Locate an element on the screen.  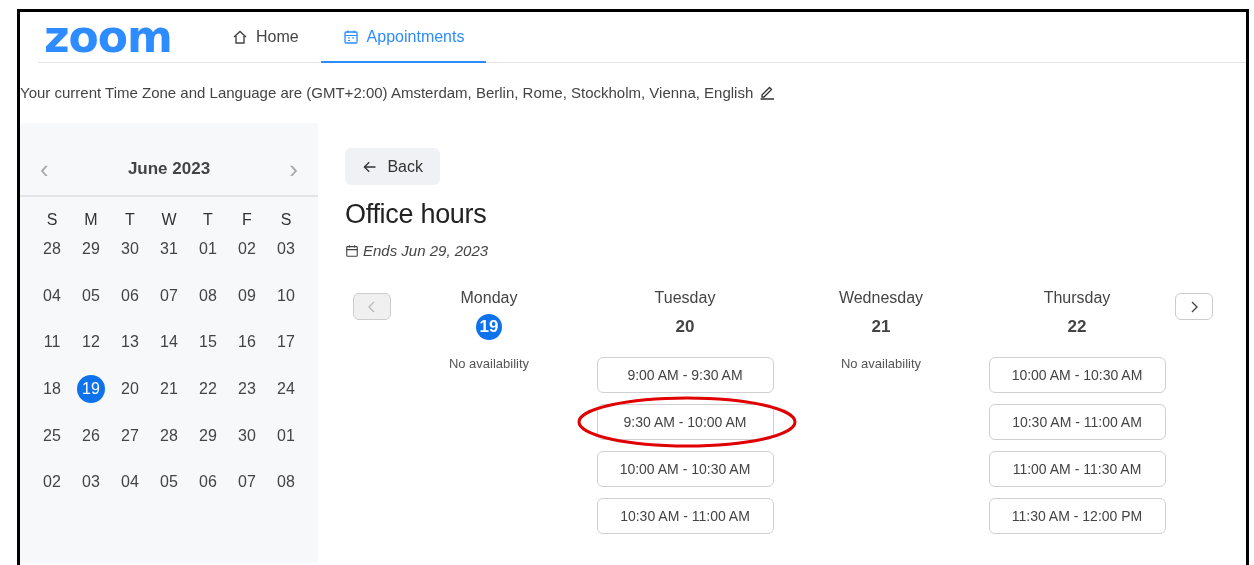
timezone-text: Your current Time Zone and Language are (GMT+2:00) Amsterdam, Berlin, Rome, Stockholm, Vienna, English is located at coordinates (387, 92).